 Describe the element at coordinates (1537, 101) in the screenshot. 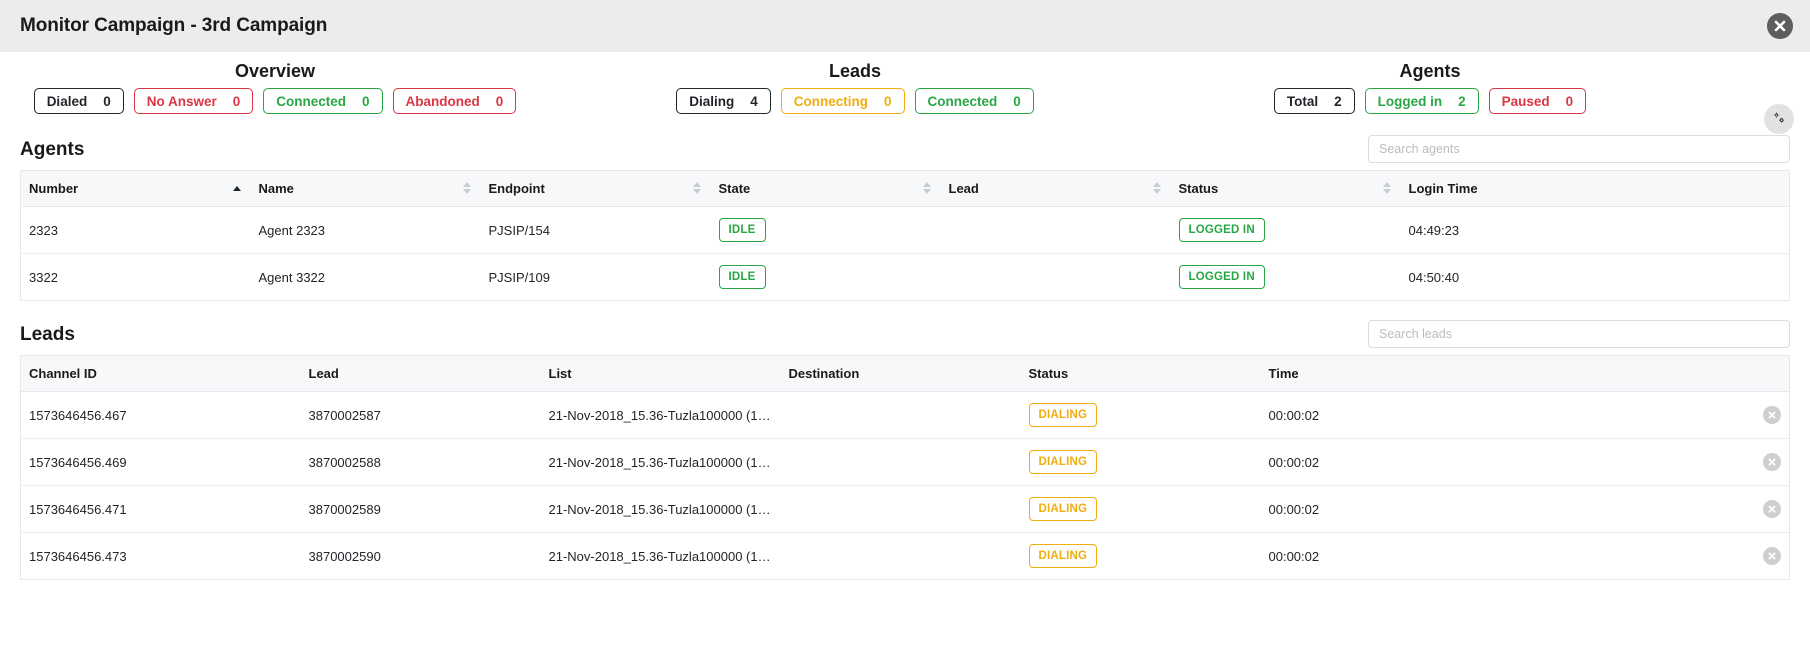

I see `stat-chip-agents-paused: Paused 0` at that location.